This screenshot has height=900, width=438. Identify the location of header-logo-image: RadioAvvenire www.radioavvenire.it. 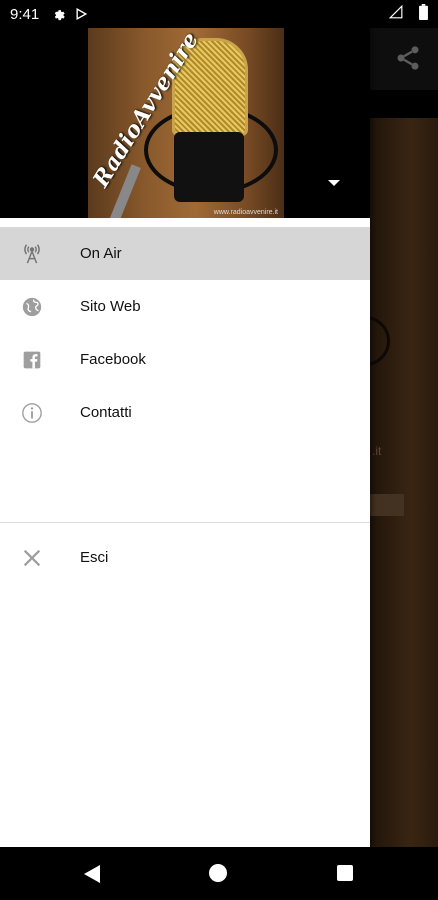
(186, 123).